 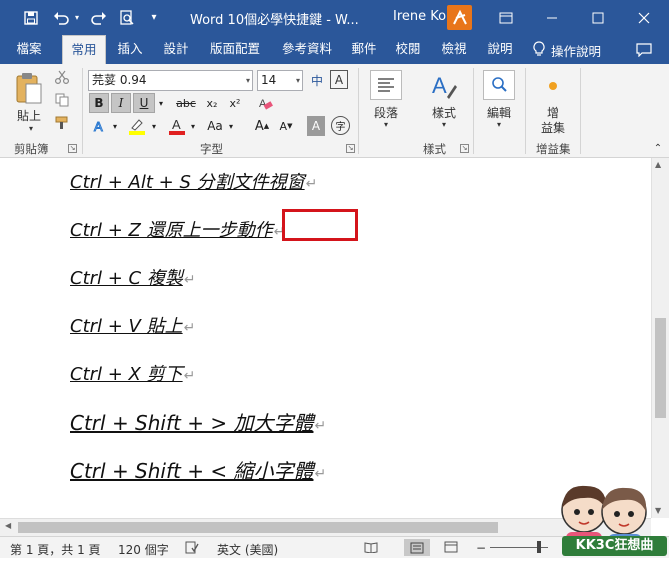 I want to click on customize-qat-icon: ▾, so click(x=154, y=17).